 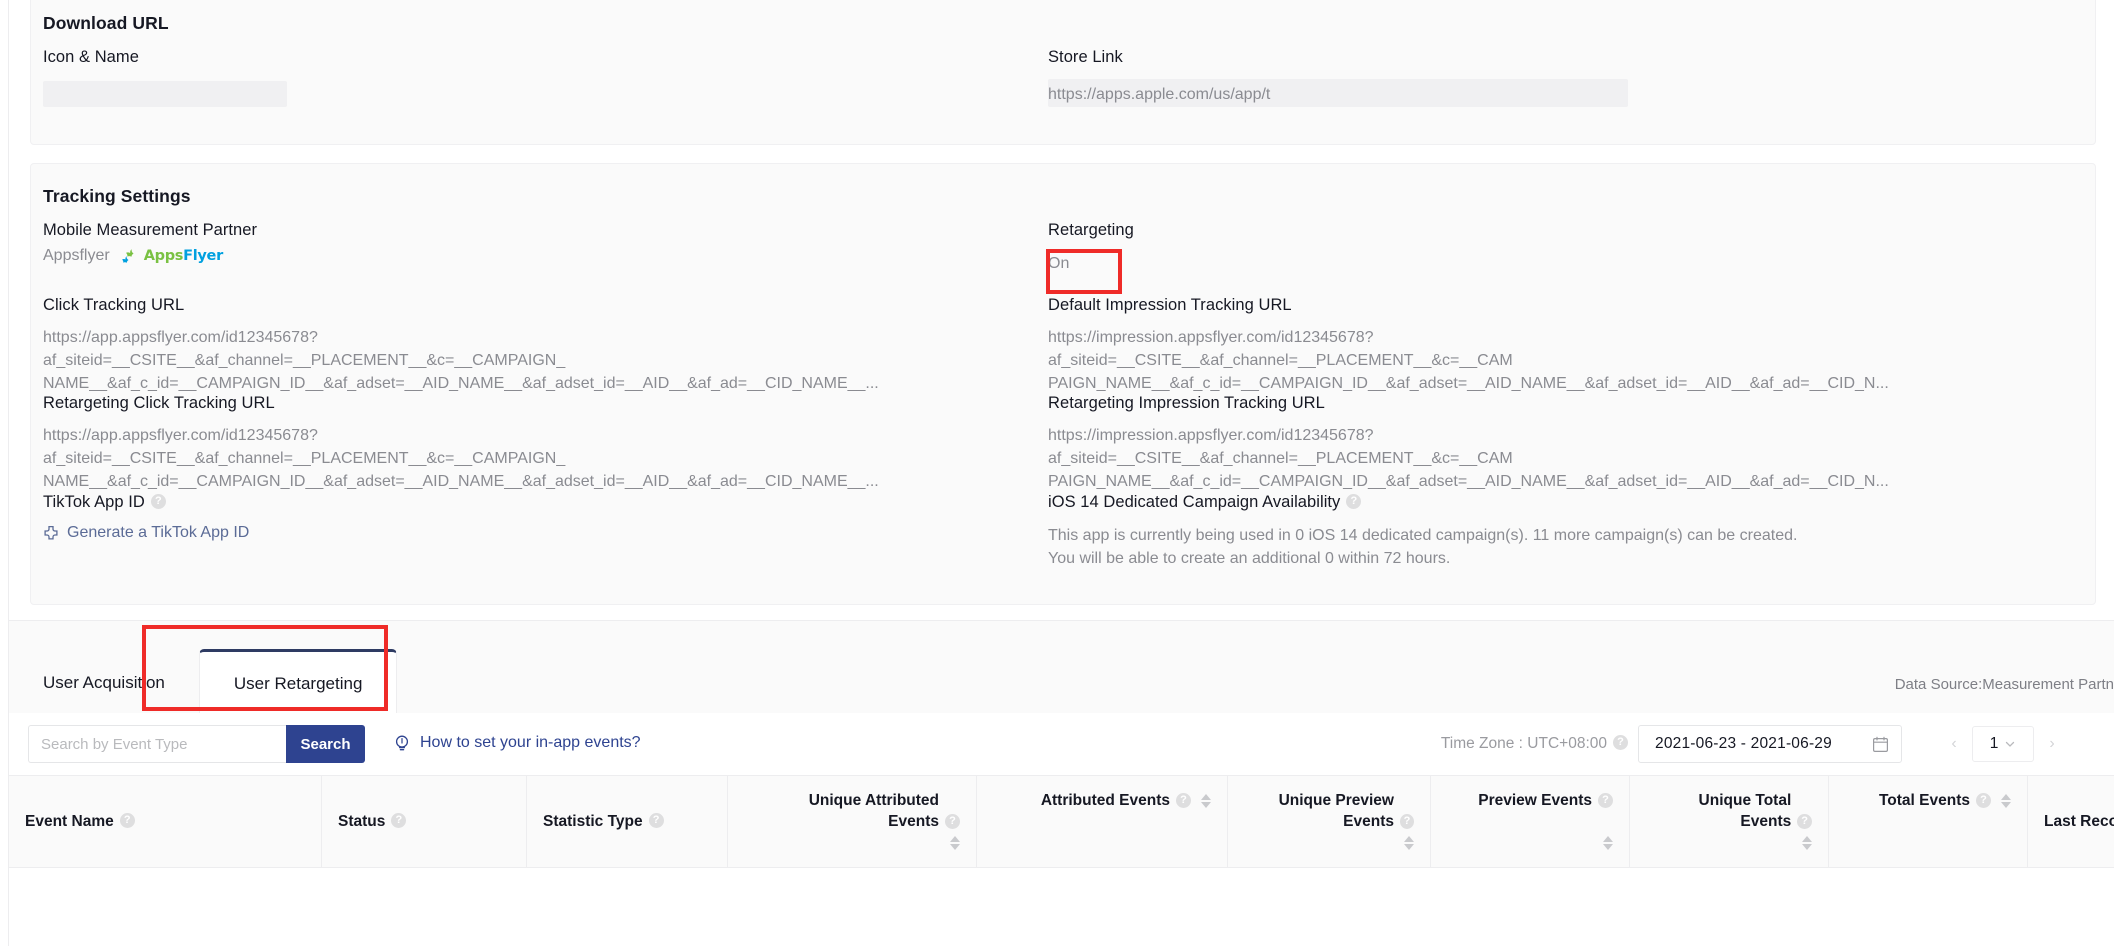 I want to click on table-header-content: Total Events?, so click(x=1945, y=800).